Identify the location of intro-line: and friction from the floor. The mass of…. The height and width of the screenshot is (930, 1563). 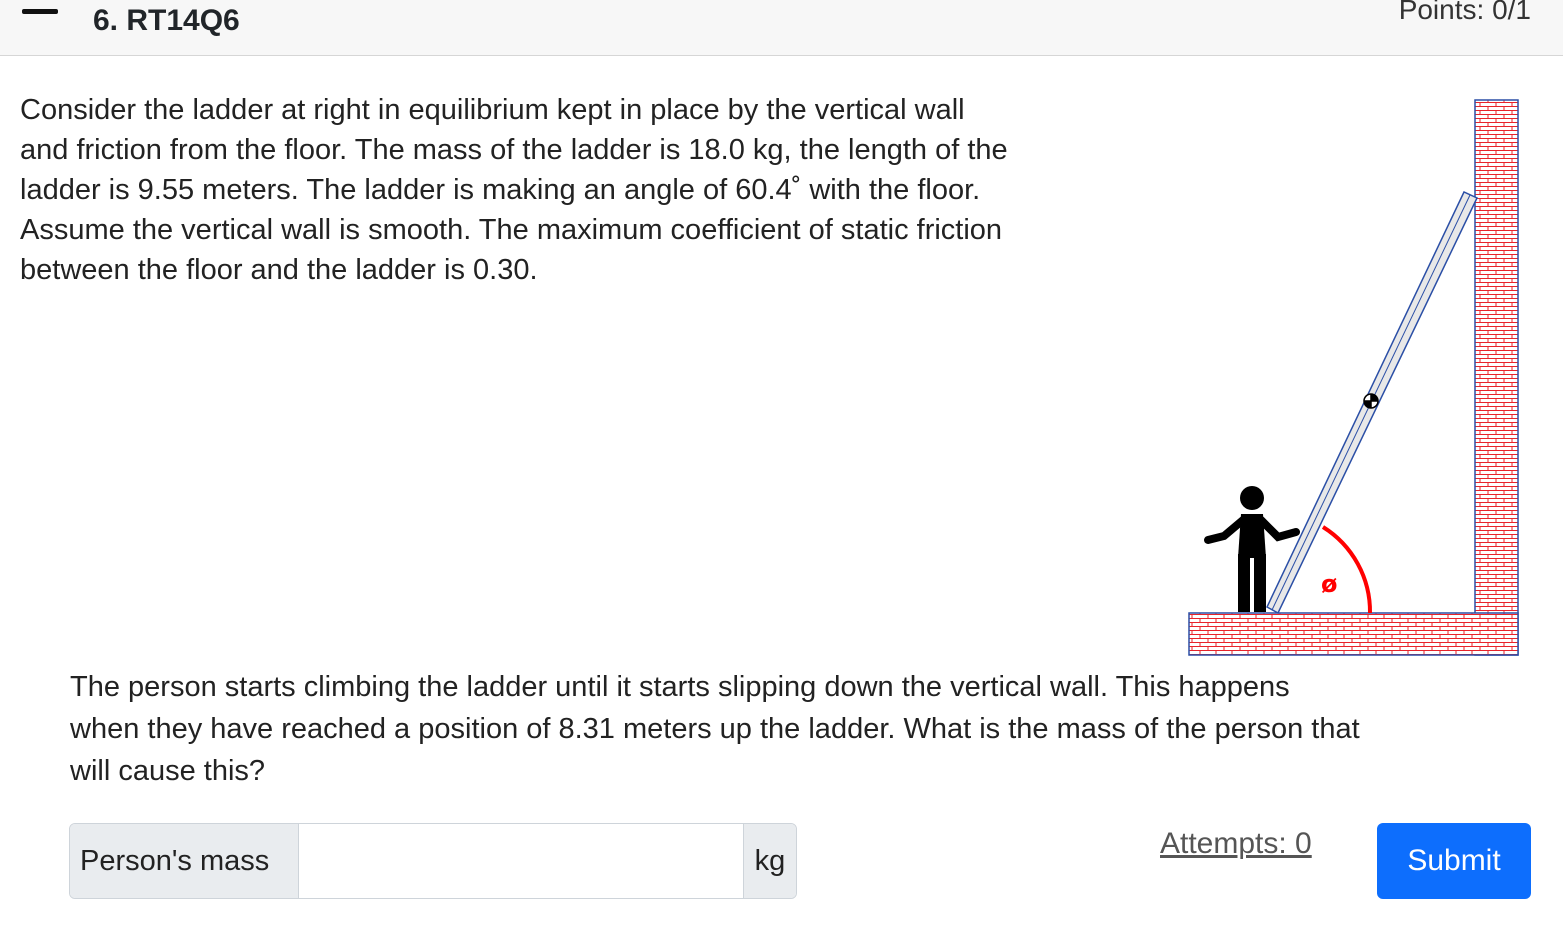
(514, 150).